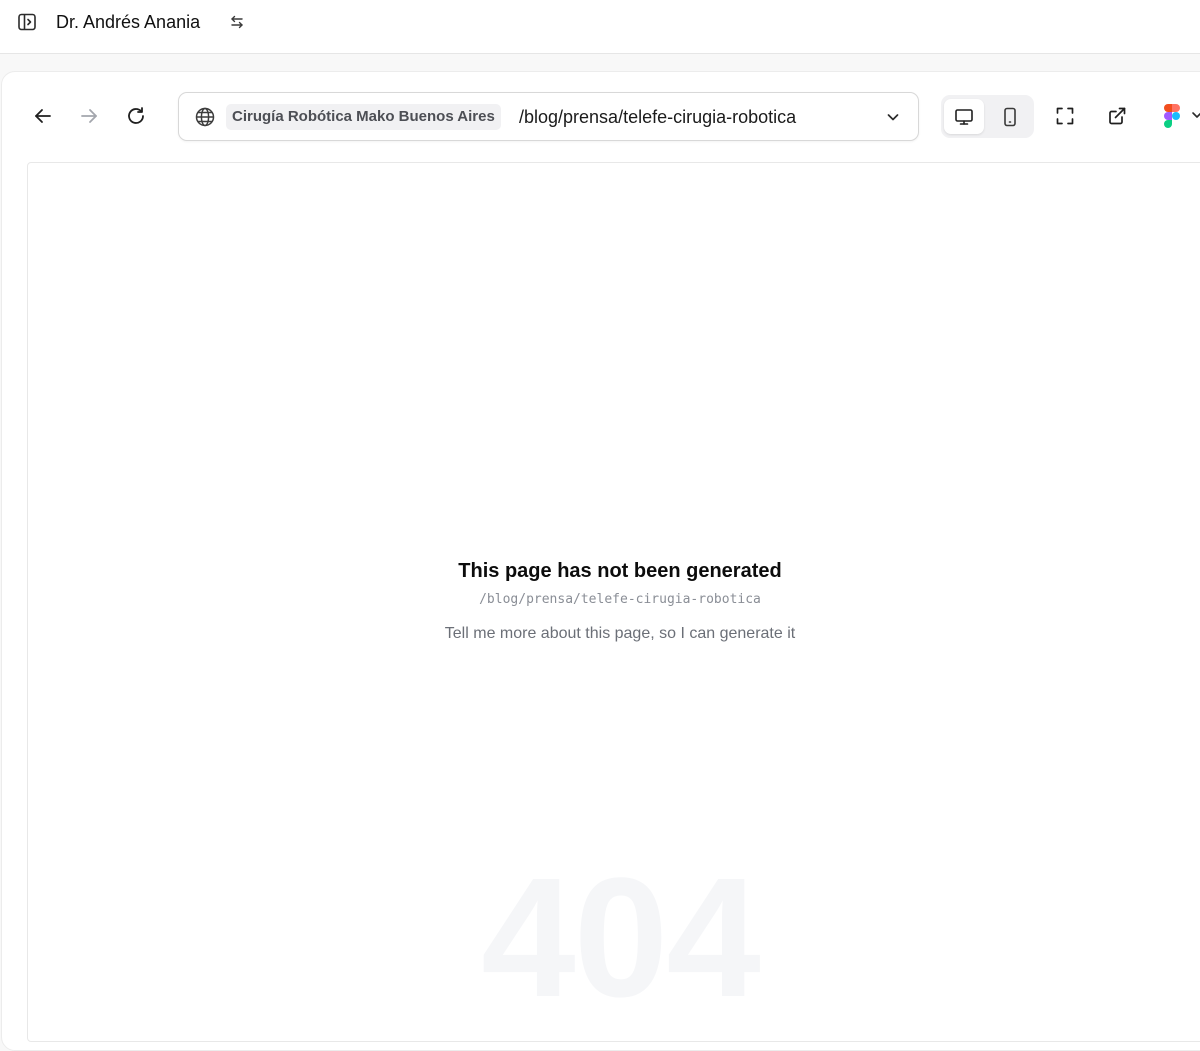  I want to click on fullscreen-button, so click(1065, 116).